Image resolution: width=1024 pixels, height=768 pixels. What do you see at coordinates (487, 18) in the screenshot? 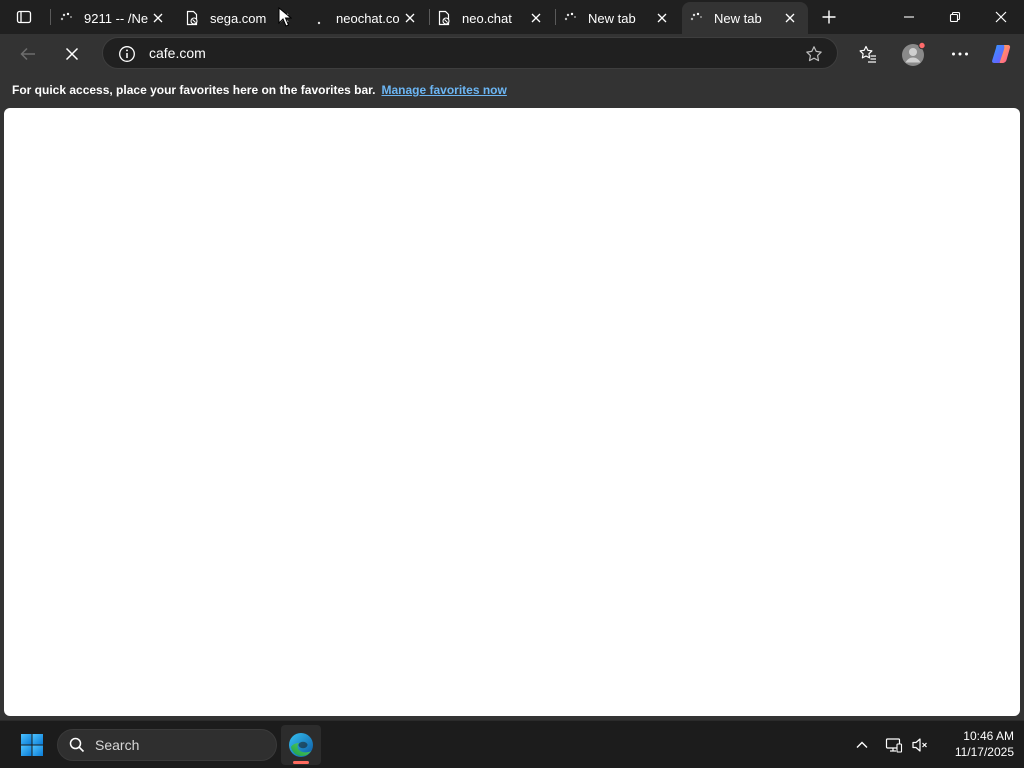
I see `tab-title: neo.chat` at bounding box center [487, 18].